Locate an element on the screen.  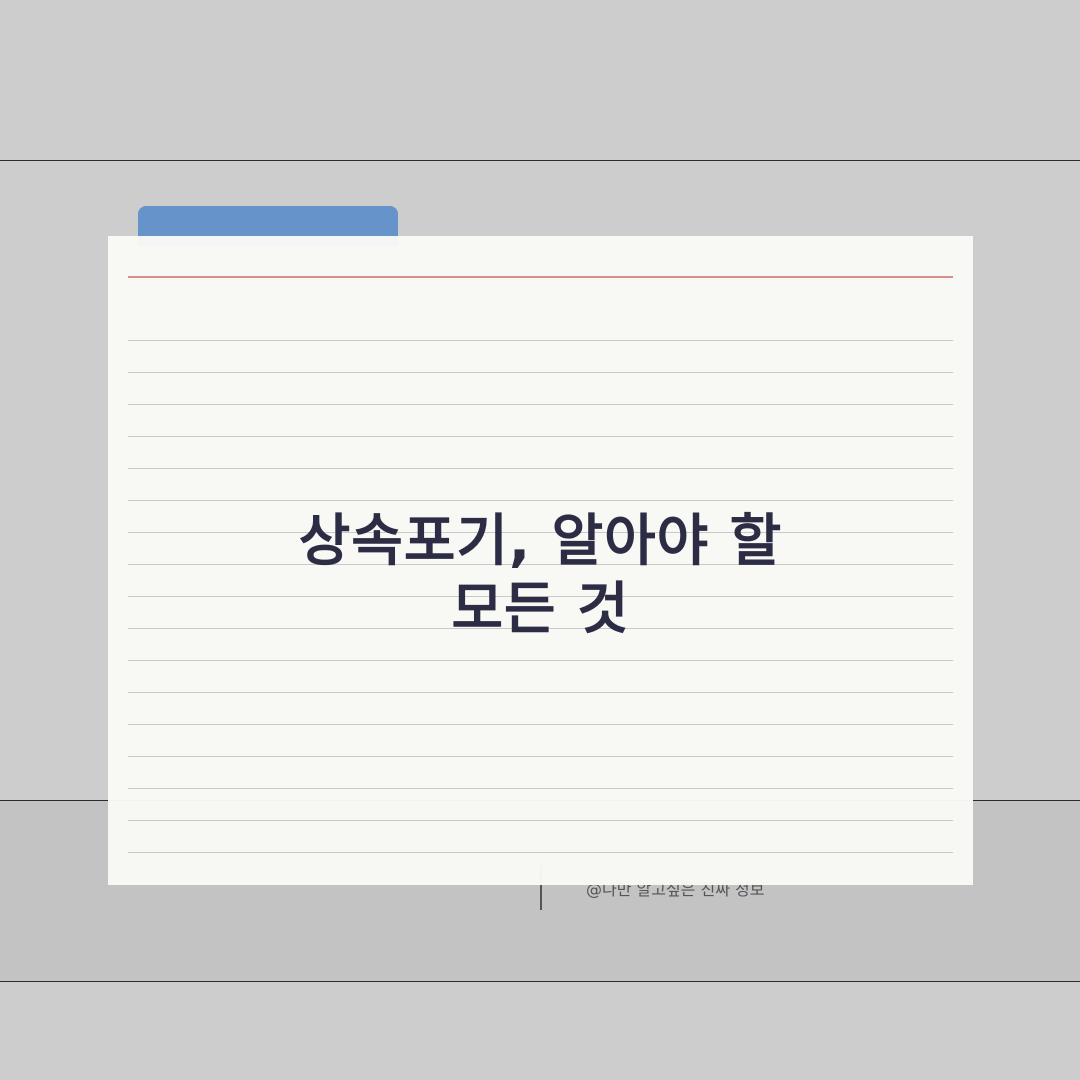
card-header-line is located at coordinates (540, 277).